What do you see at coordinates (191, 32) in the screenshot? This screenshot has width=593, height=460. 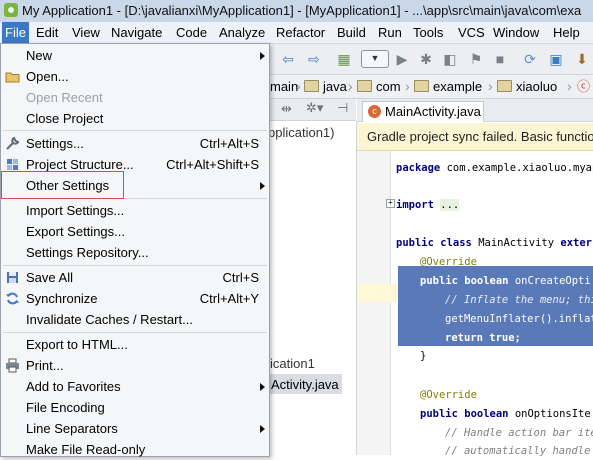 I see `menu-code: Code` at bounding box center [191, 32].